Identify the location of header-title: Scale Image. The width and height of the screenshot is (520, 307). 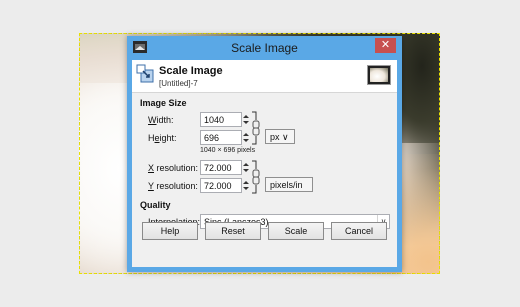
(191, 71).